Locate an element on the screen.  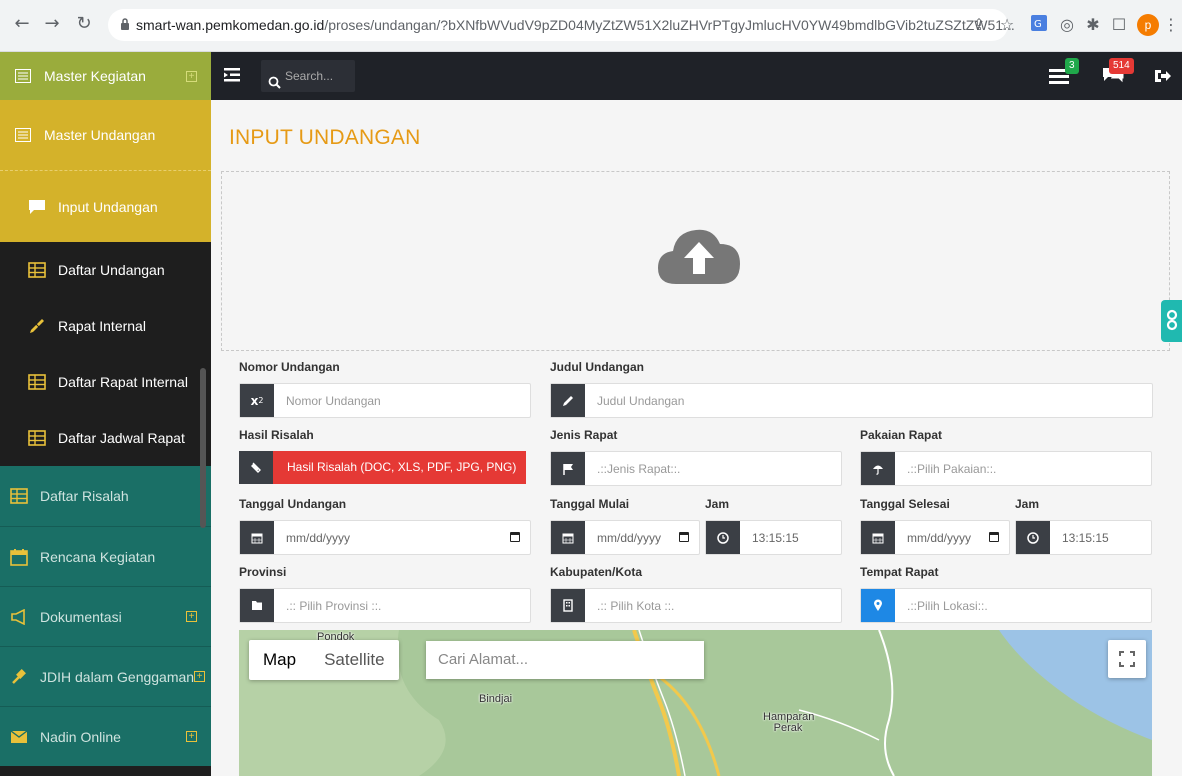
logout-icon is located at coordinates (1162, 77).